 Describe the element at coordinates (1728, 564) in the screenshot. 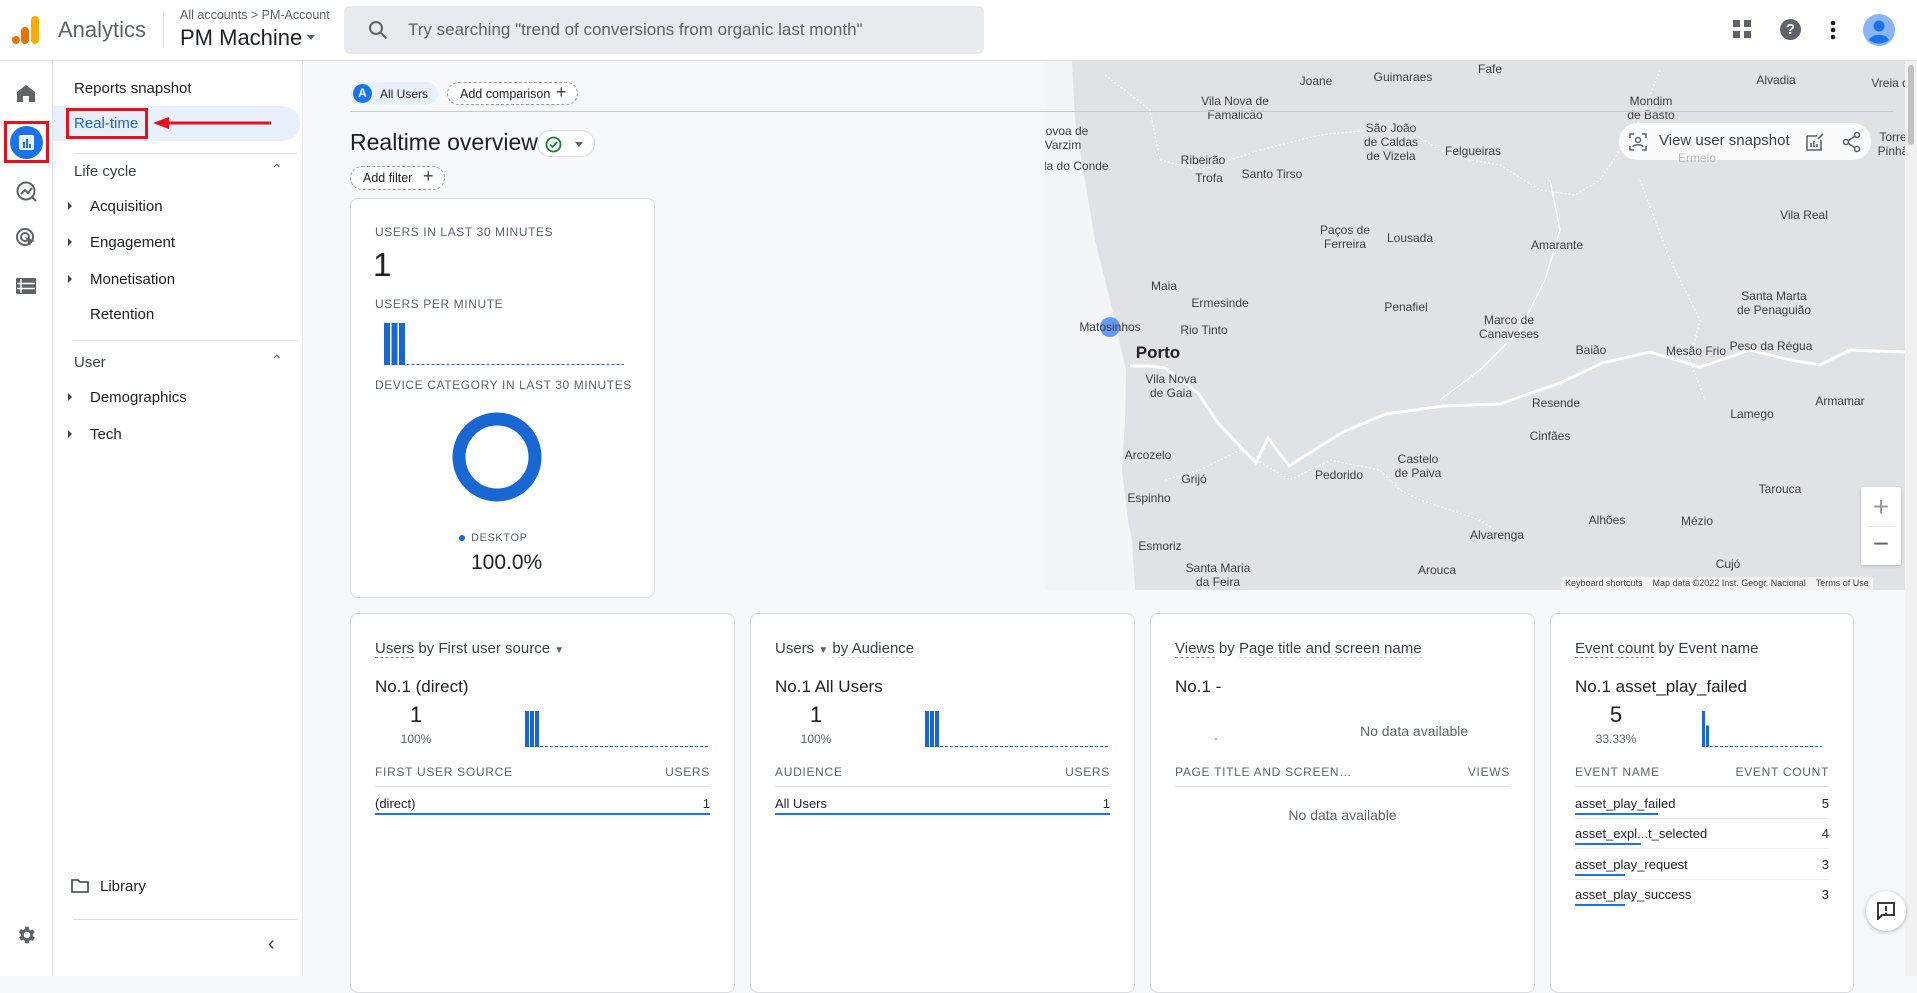

I see `map-place-label: Cujó` at that location.